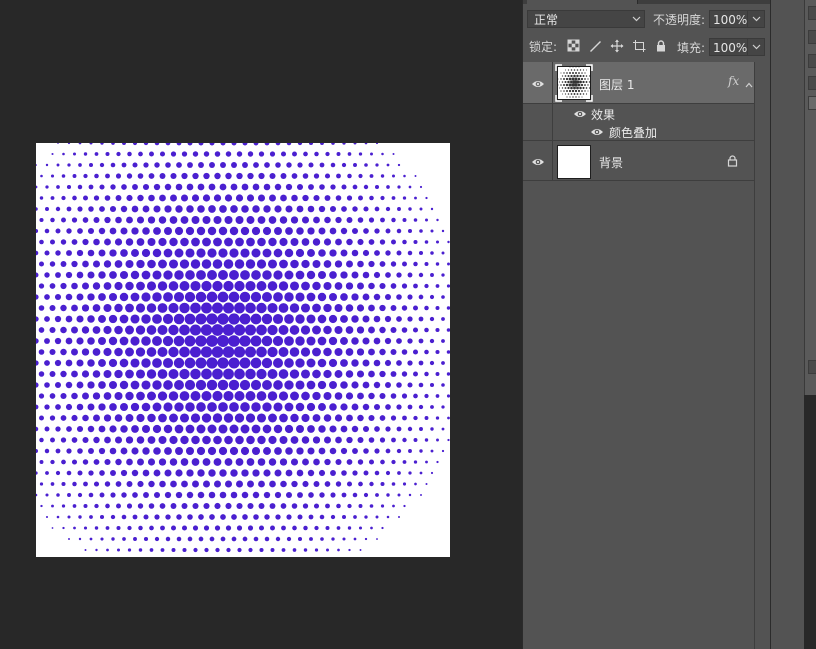  I want to click on effects-row: 效果, so click(639, 113).